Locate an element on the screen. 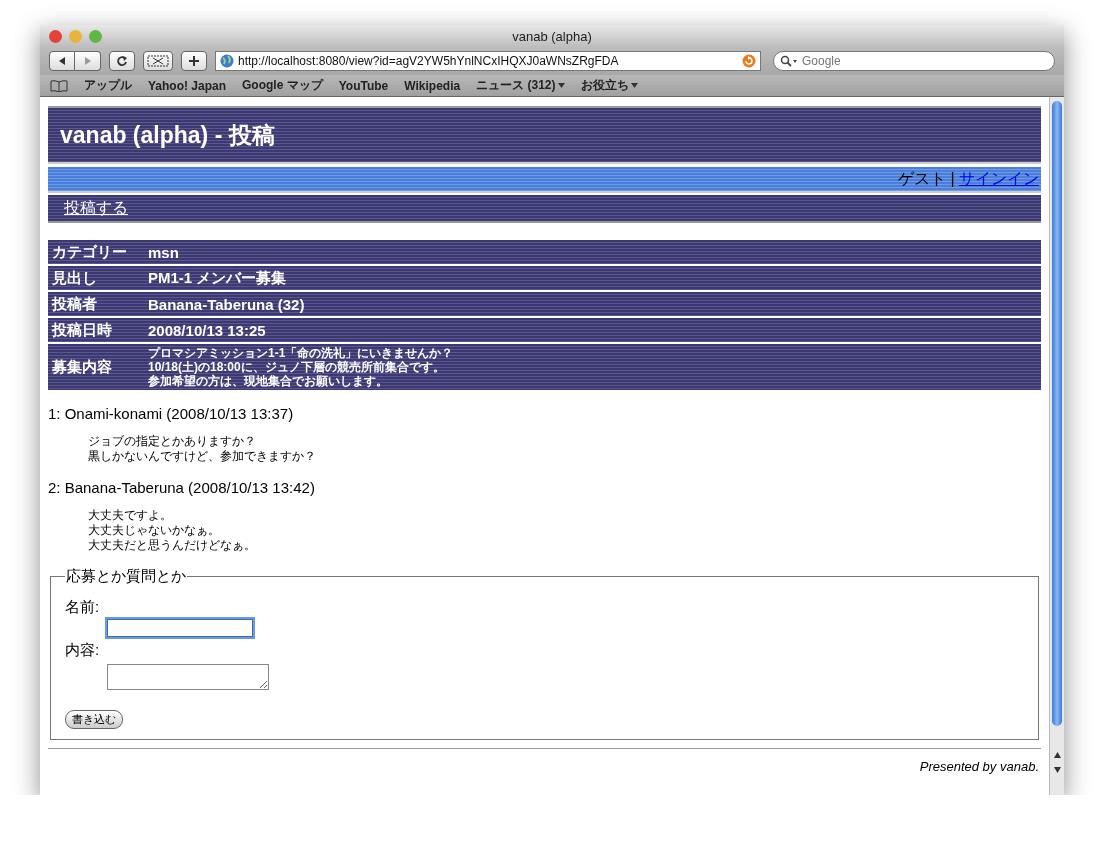 The width and height of the screenshot is (1104, 850). field-value: 2008/10/13 13:25 is located at coordinates (207, 330).